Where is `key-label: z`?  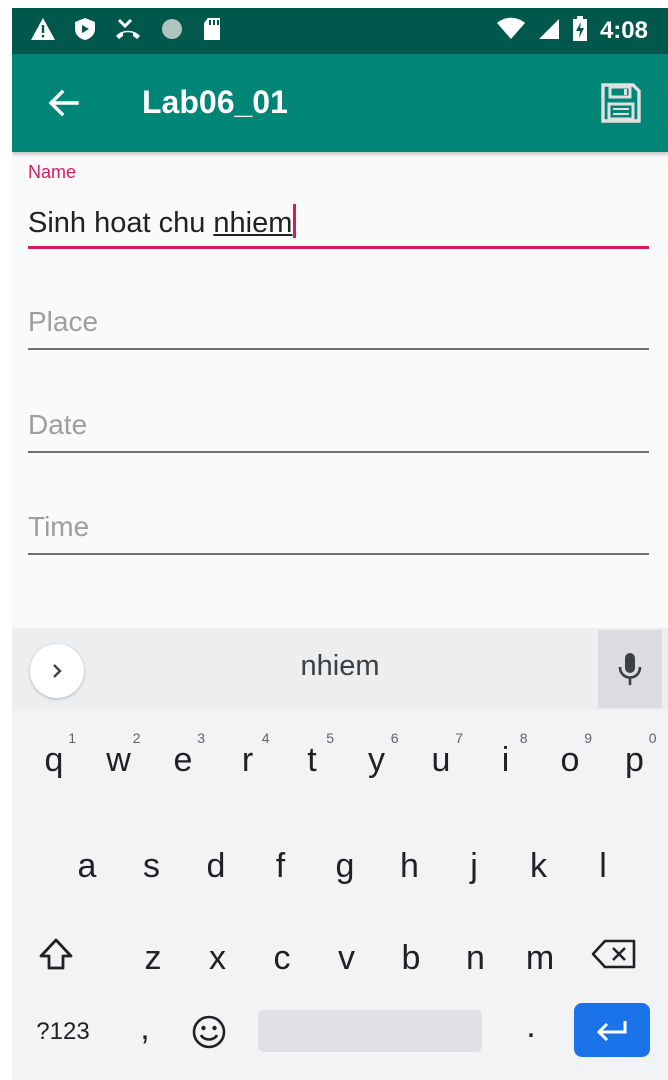 key-label: z is located at coordinates (153, 957).